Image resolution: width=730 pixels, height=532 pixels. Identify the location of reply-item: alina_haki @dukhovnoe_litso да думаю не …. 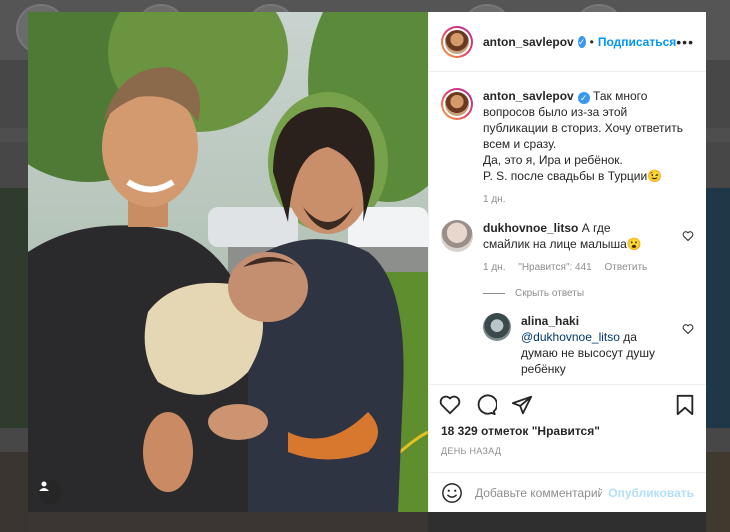
(588, 345).